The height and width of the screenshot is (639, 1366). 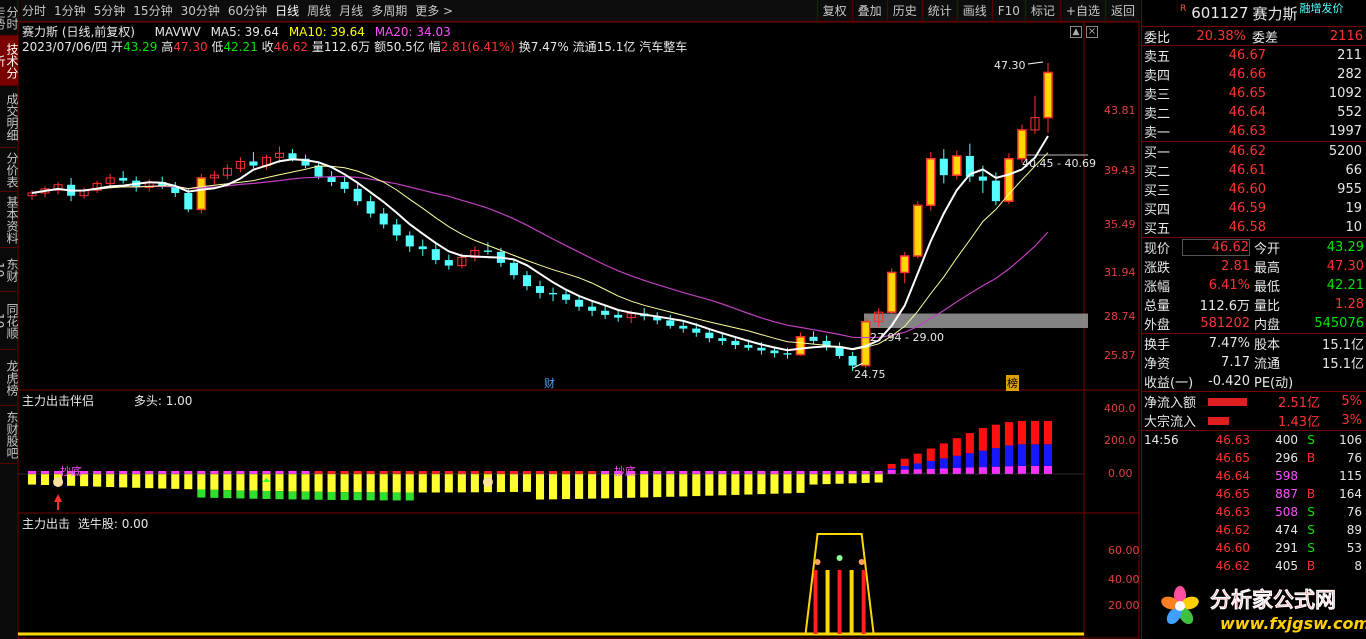 What do you see at coordinates (1157, 191) in the screenshot?
I see `level-label: 买三` at bounding box center [1157, 191].